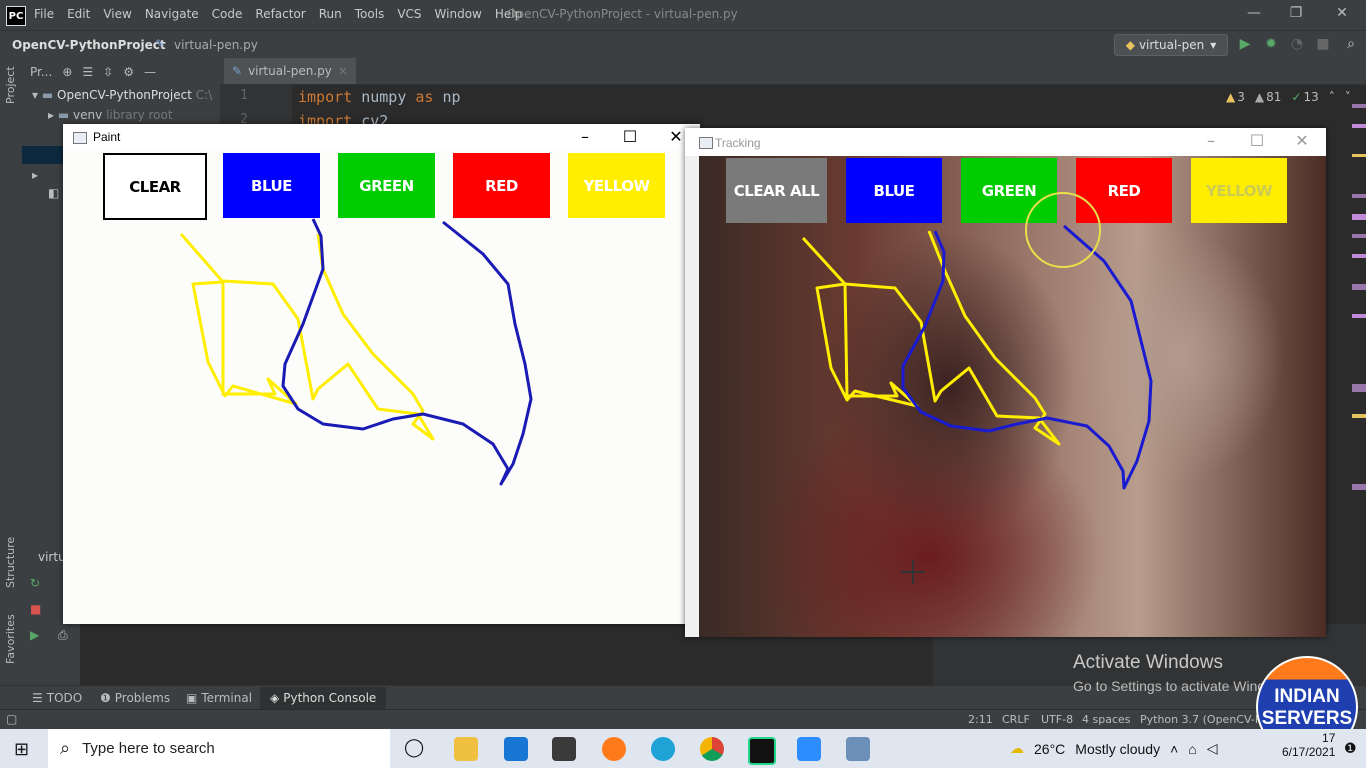  I want to click on expand-icon: ⇳, so click(108, 72).